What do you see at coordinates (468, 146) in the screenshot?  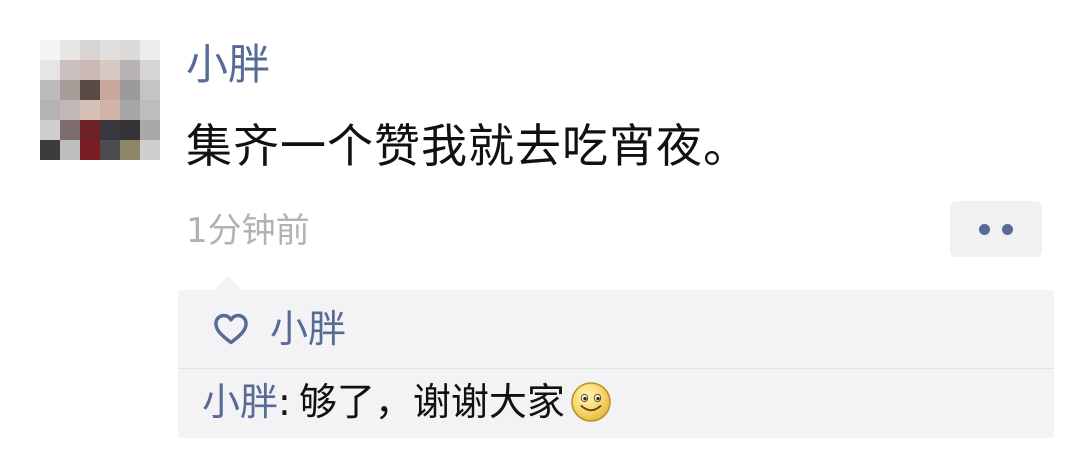 I see `post-text: 集齐一个赞我就去吃宵夜。` at bounding box center [468, 146].